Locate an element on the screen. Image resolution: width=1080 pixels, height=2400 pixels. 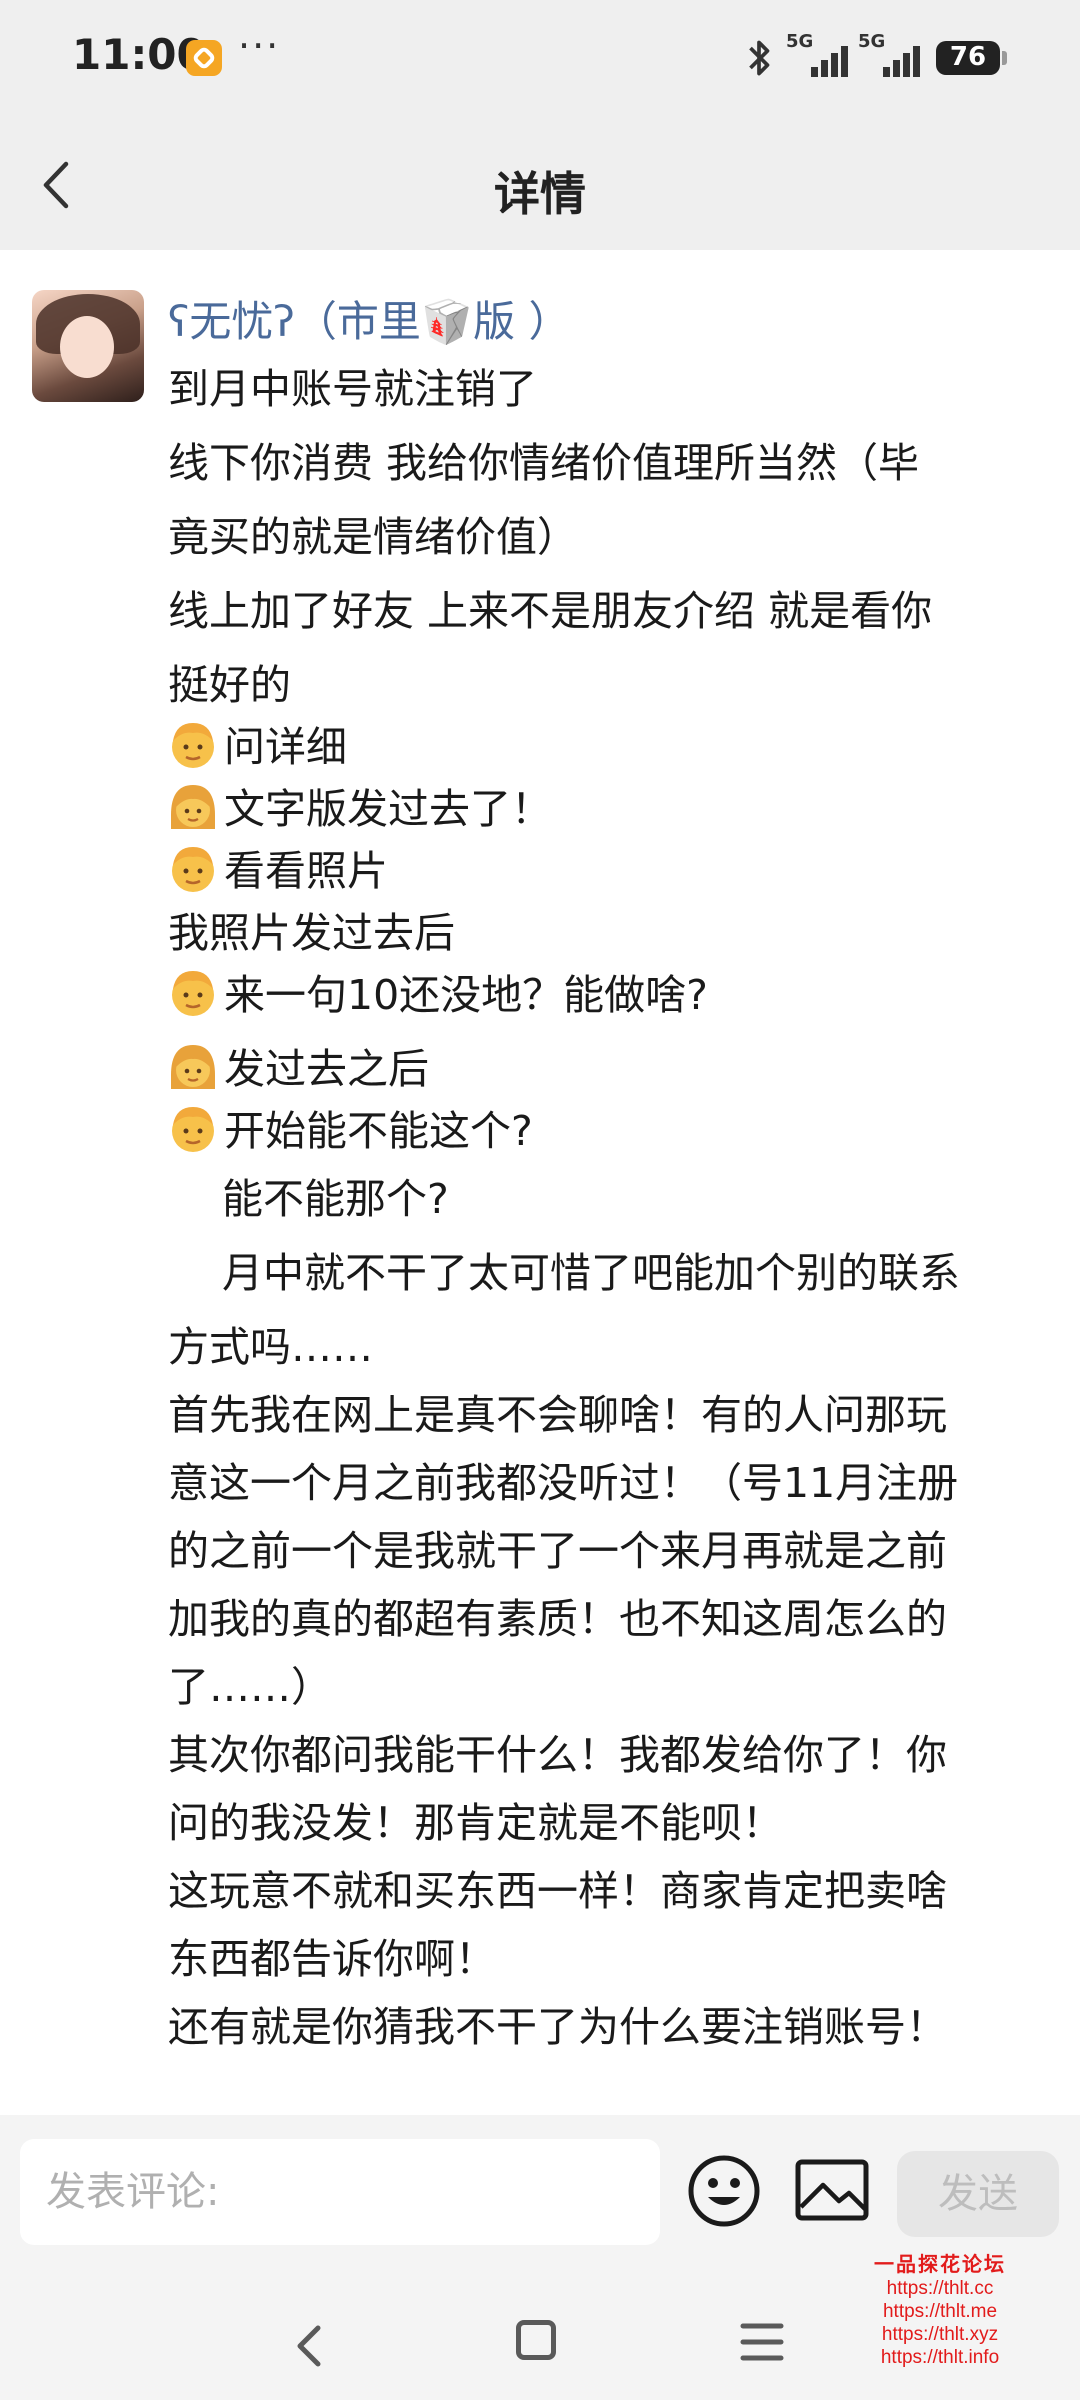
post-line: 问详细 is located at coordinates (608, 747).